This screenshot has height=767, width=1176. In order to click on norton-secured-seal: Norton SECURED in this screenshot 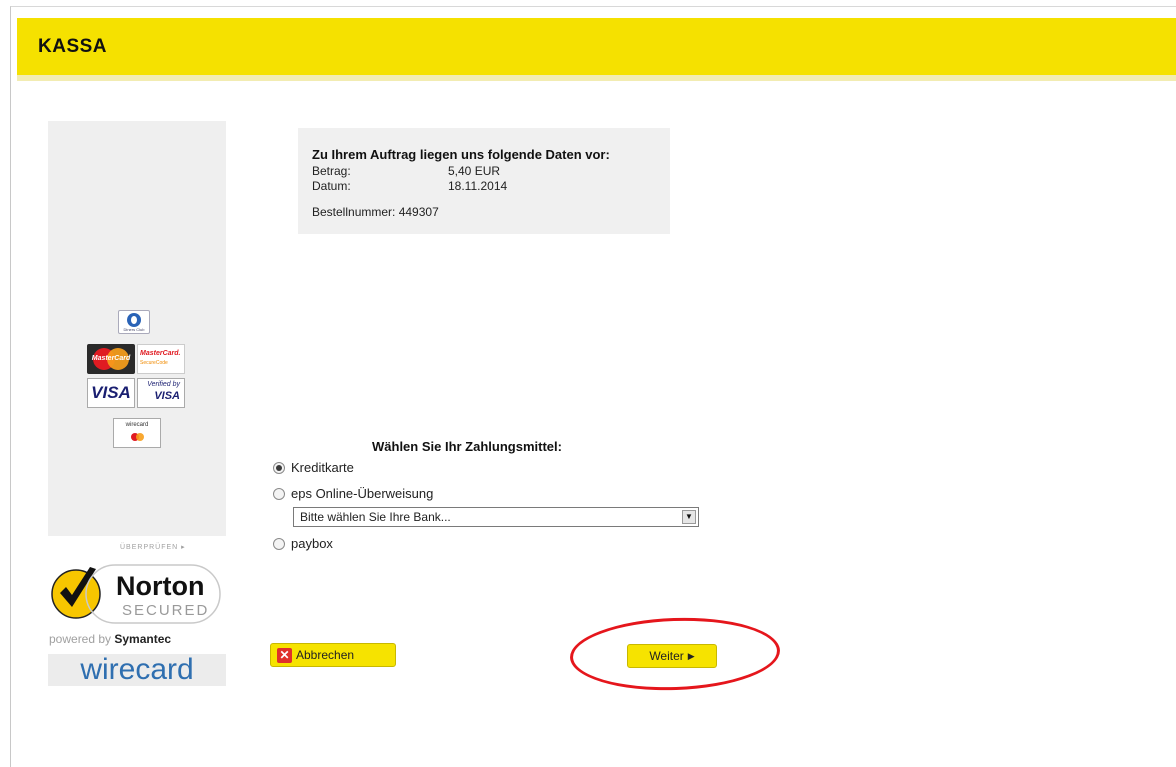, I will do `click(136, 591)`.